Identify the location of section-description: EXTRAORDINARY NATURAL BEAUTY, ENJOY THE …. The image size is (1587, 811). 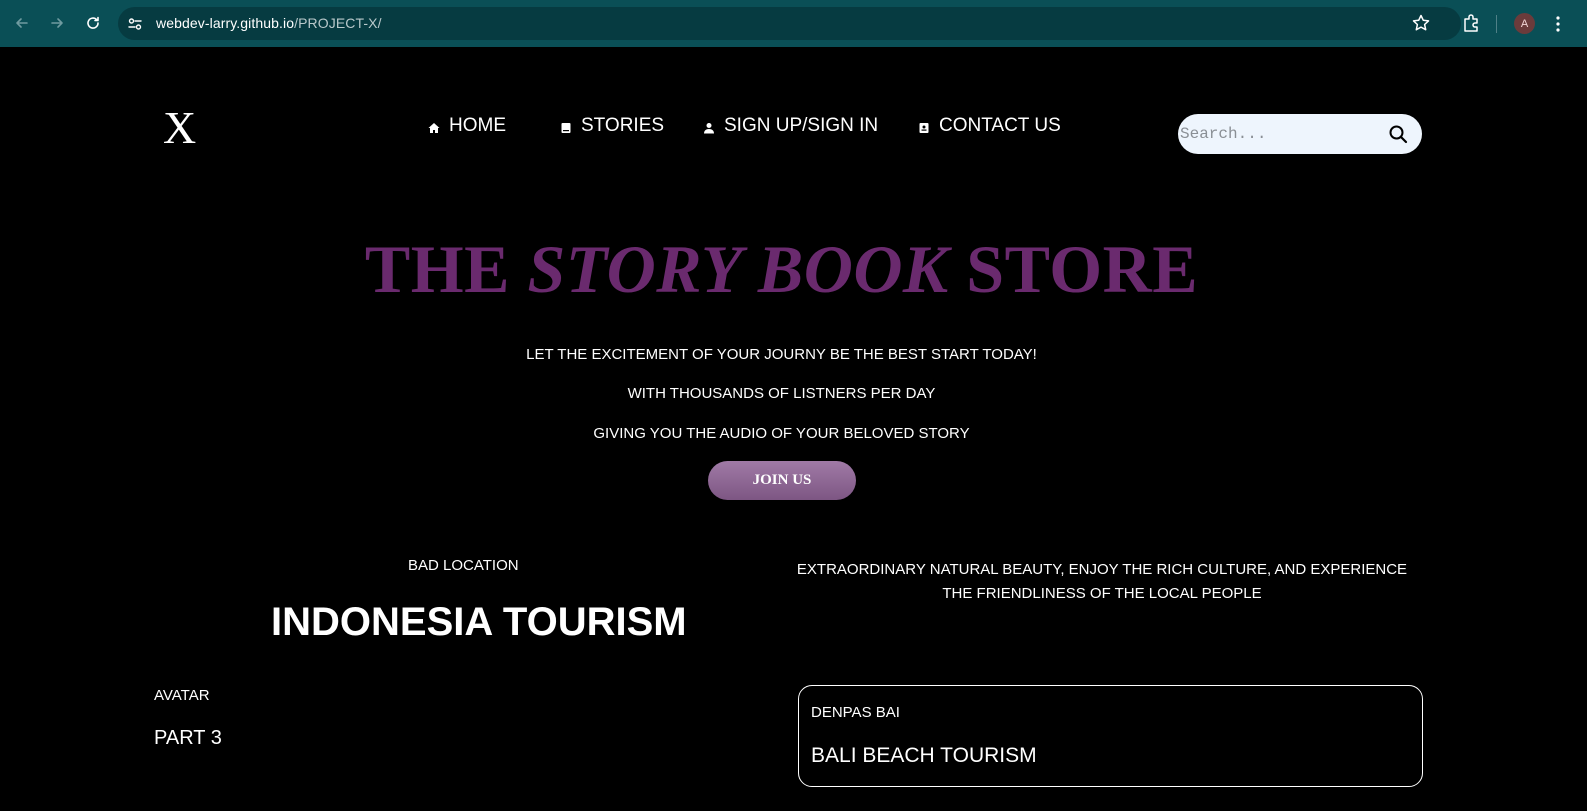
(1102, 581).